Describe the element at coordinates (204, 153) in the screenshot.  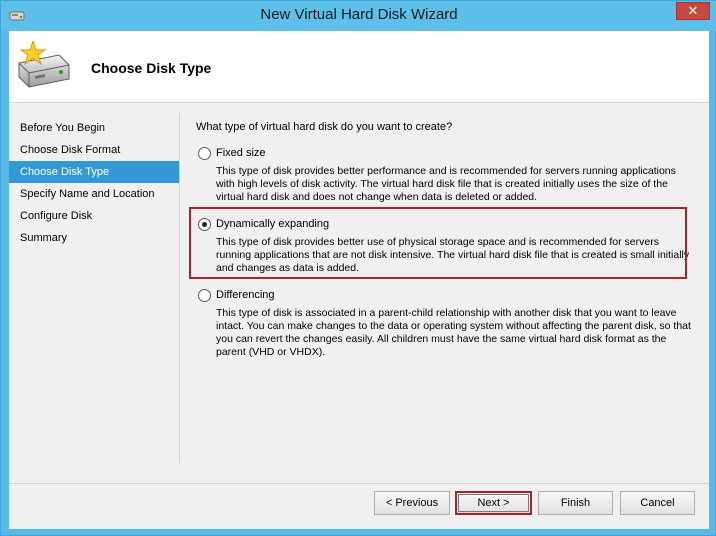
I see `fixed-size-radio` at that location.